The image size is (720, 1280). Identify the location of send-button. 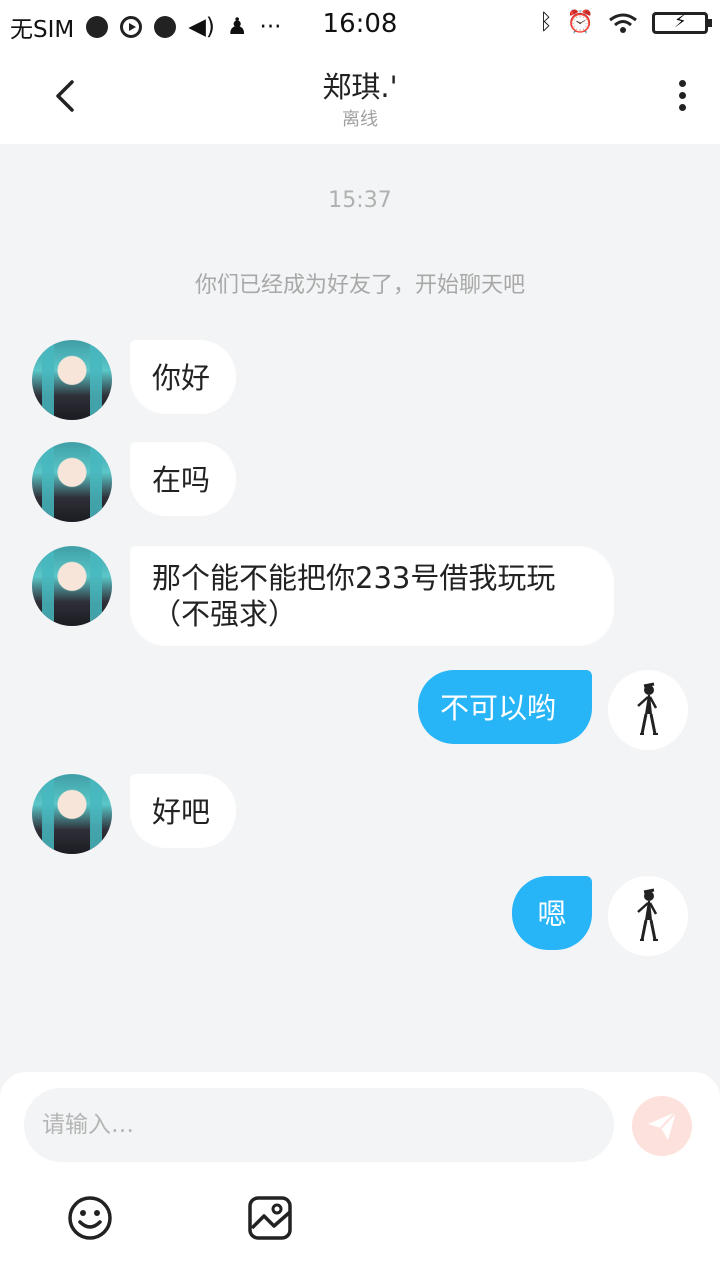
(662, 1126).